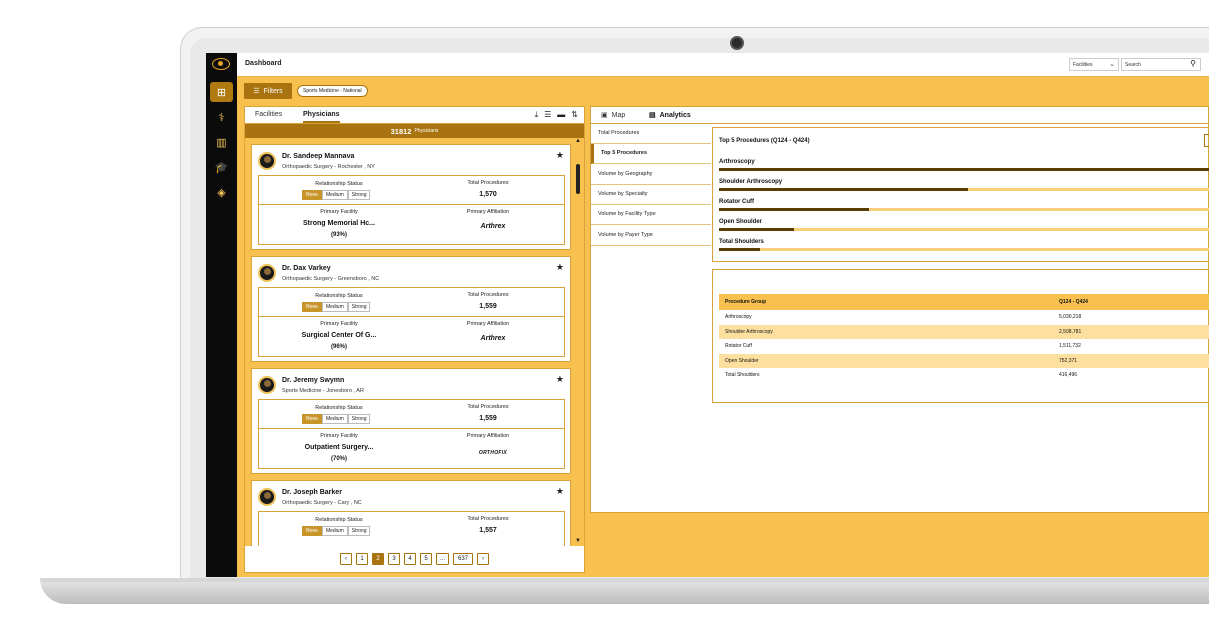 The width and height of the screenshot is (1209, 641). I want to click on next-page-button: ›, so click(483, 559).